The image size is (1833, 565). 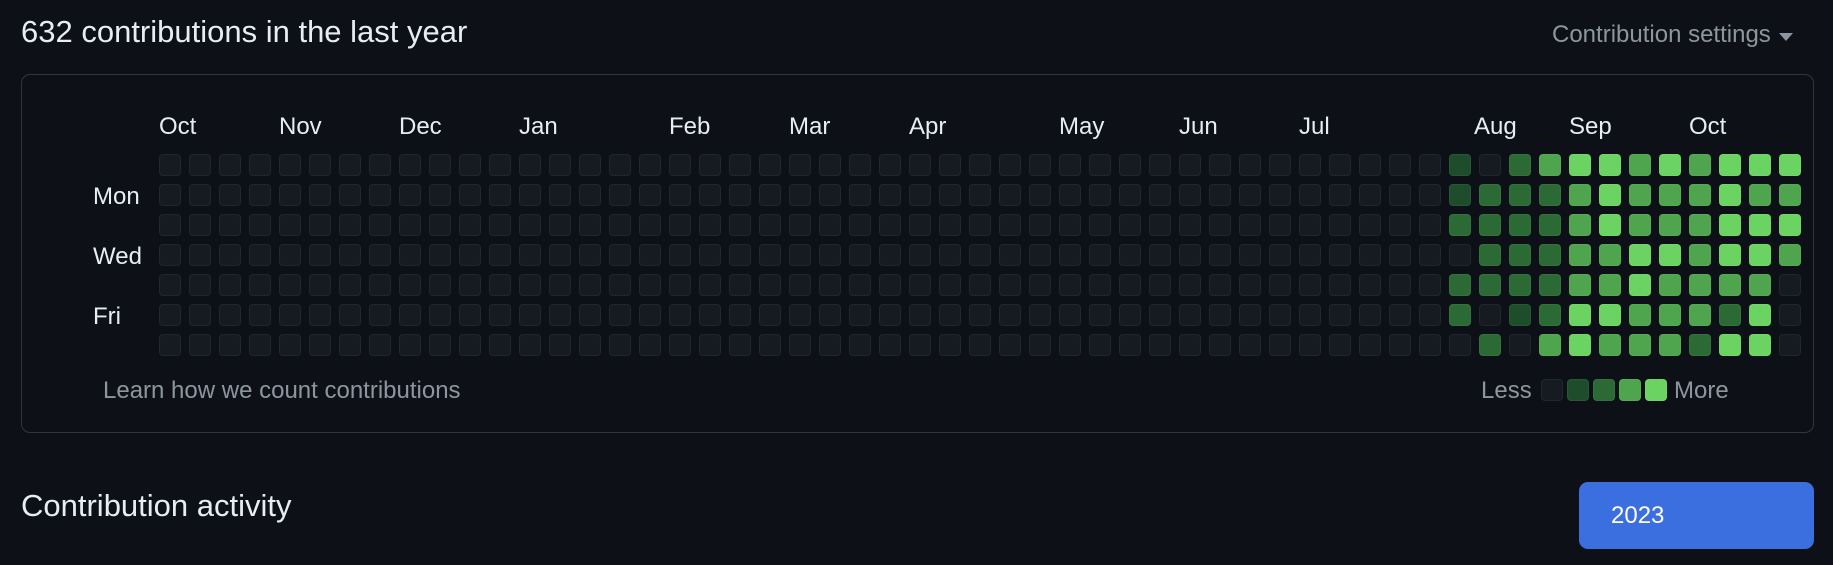 I want to click on contribution-settings-dropdown: Contribution settings, so click(x=1672, y=35).